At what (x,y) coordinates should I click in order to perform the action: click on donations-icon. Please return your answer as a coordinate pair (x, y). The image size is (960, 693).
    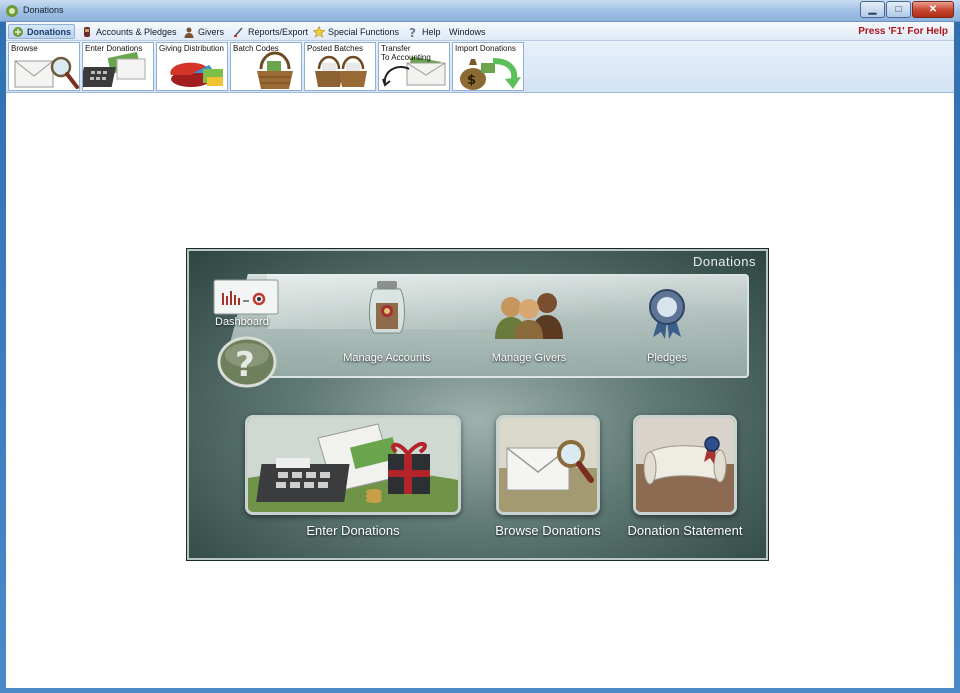
    Looking at the image, I should click on (18, 31).